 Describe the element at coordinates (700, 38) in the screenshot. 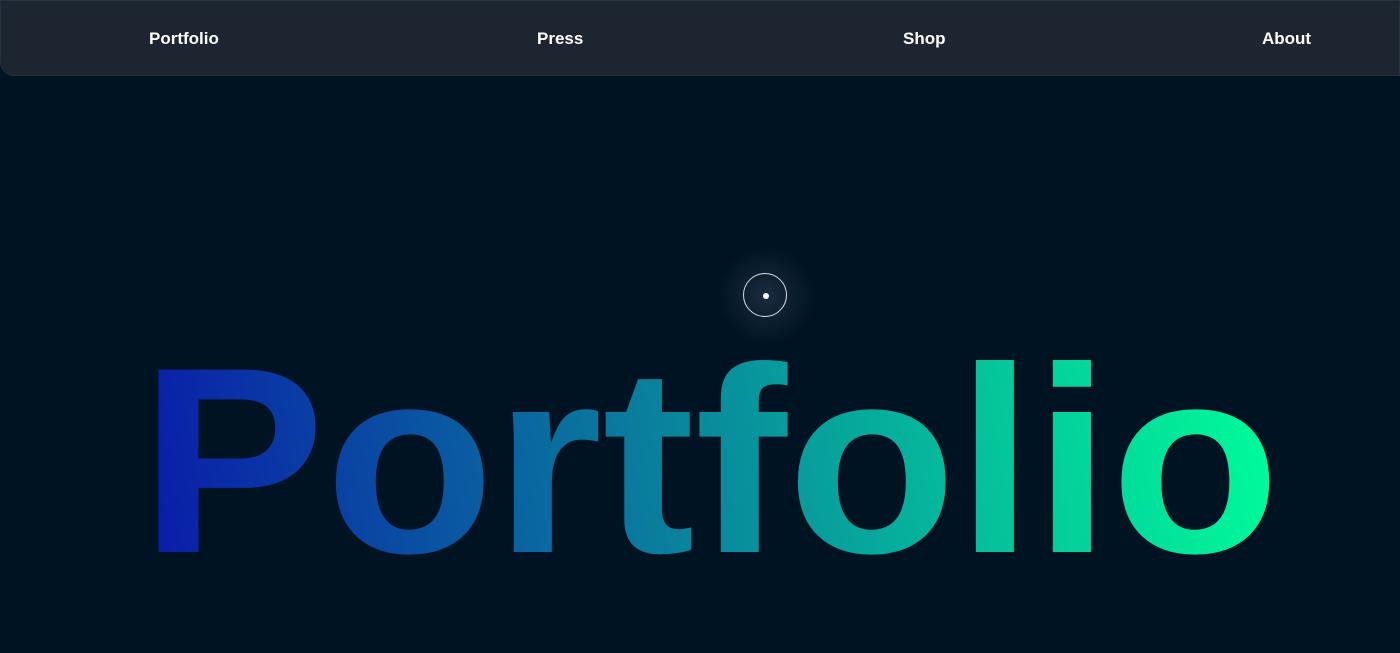

I see `top-navigation-bar: Portfolio Press Shop About` at that location.